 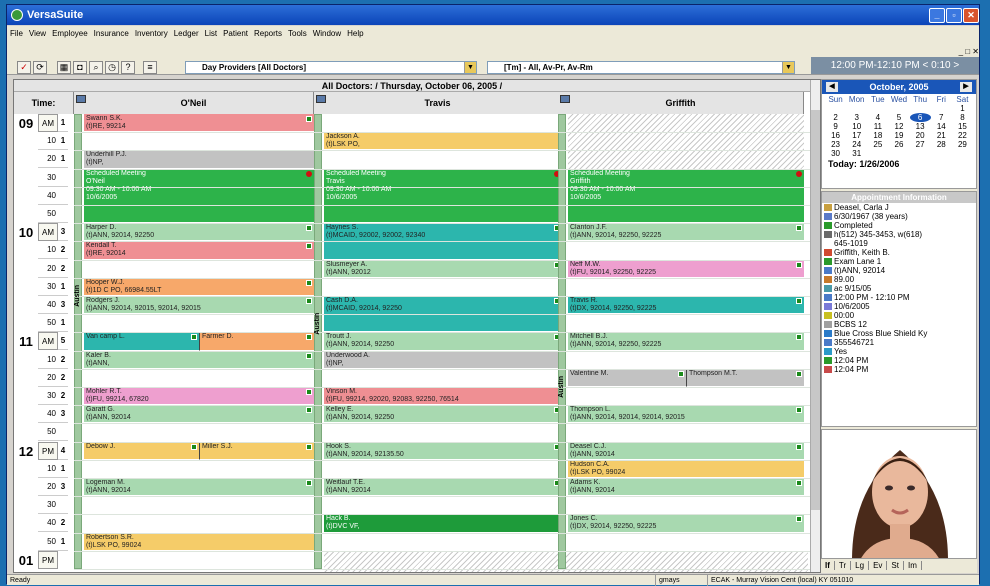 What do you see at coordinates (898, 126) in the screenshot?
I see `calendar-day: 12` at bounding box center [898, 126].